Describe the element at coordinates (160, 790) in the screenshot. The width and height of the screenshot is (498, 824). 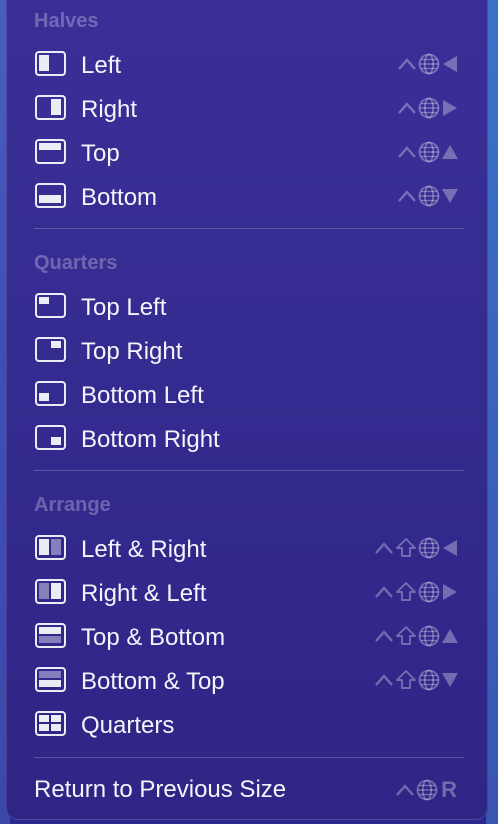
I see `menu-item-return-to-previous-size: Return to Previous Size` at that location.